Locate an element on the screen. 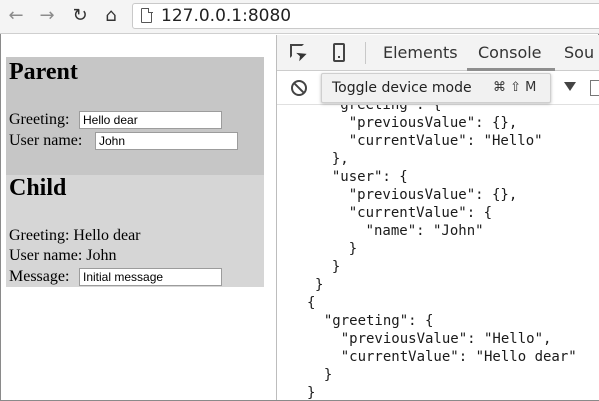  child-username-text: User name: John is located at coordinates (63, 255).